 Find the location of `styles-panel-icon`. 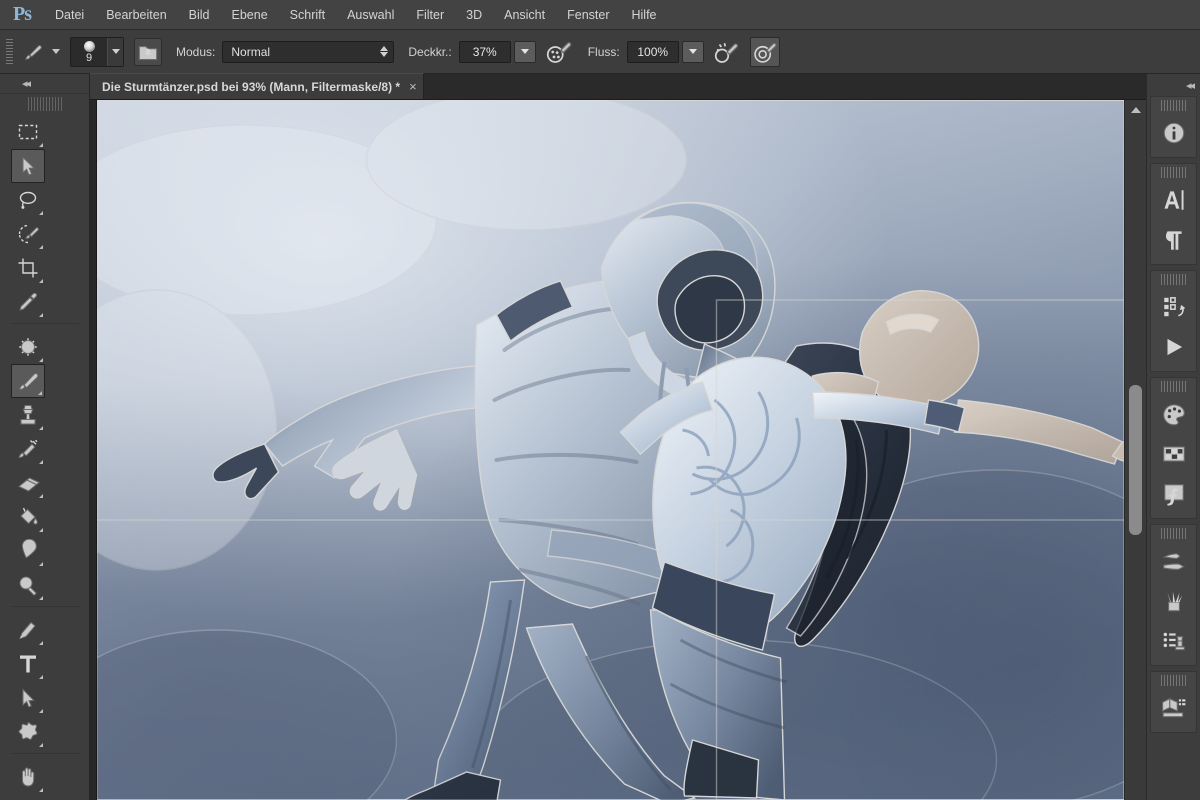

styles-panel-icon is located at coordinates (1174, 494).